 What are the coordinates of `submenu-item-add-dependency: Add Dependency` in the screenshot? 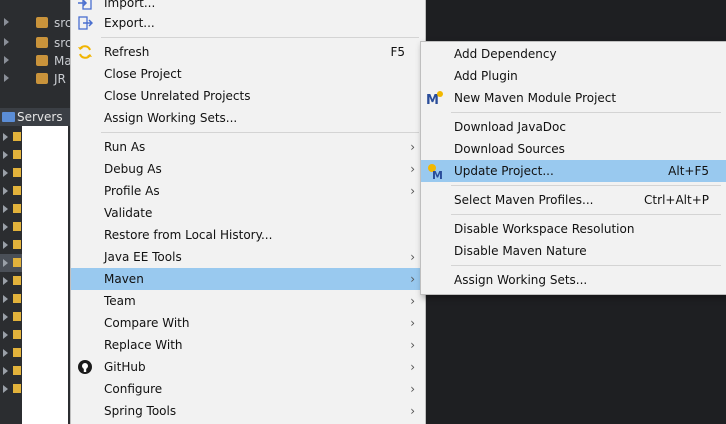 It's located at (573, 54).